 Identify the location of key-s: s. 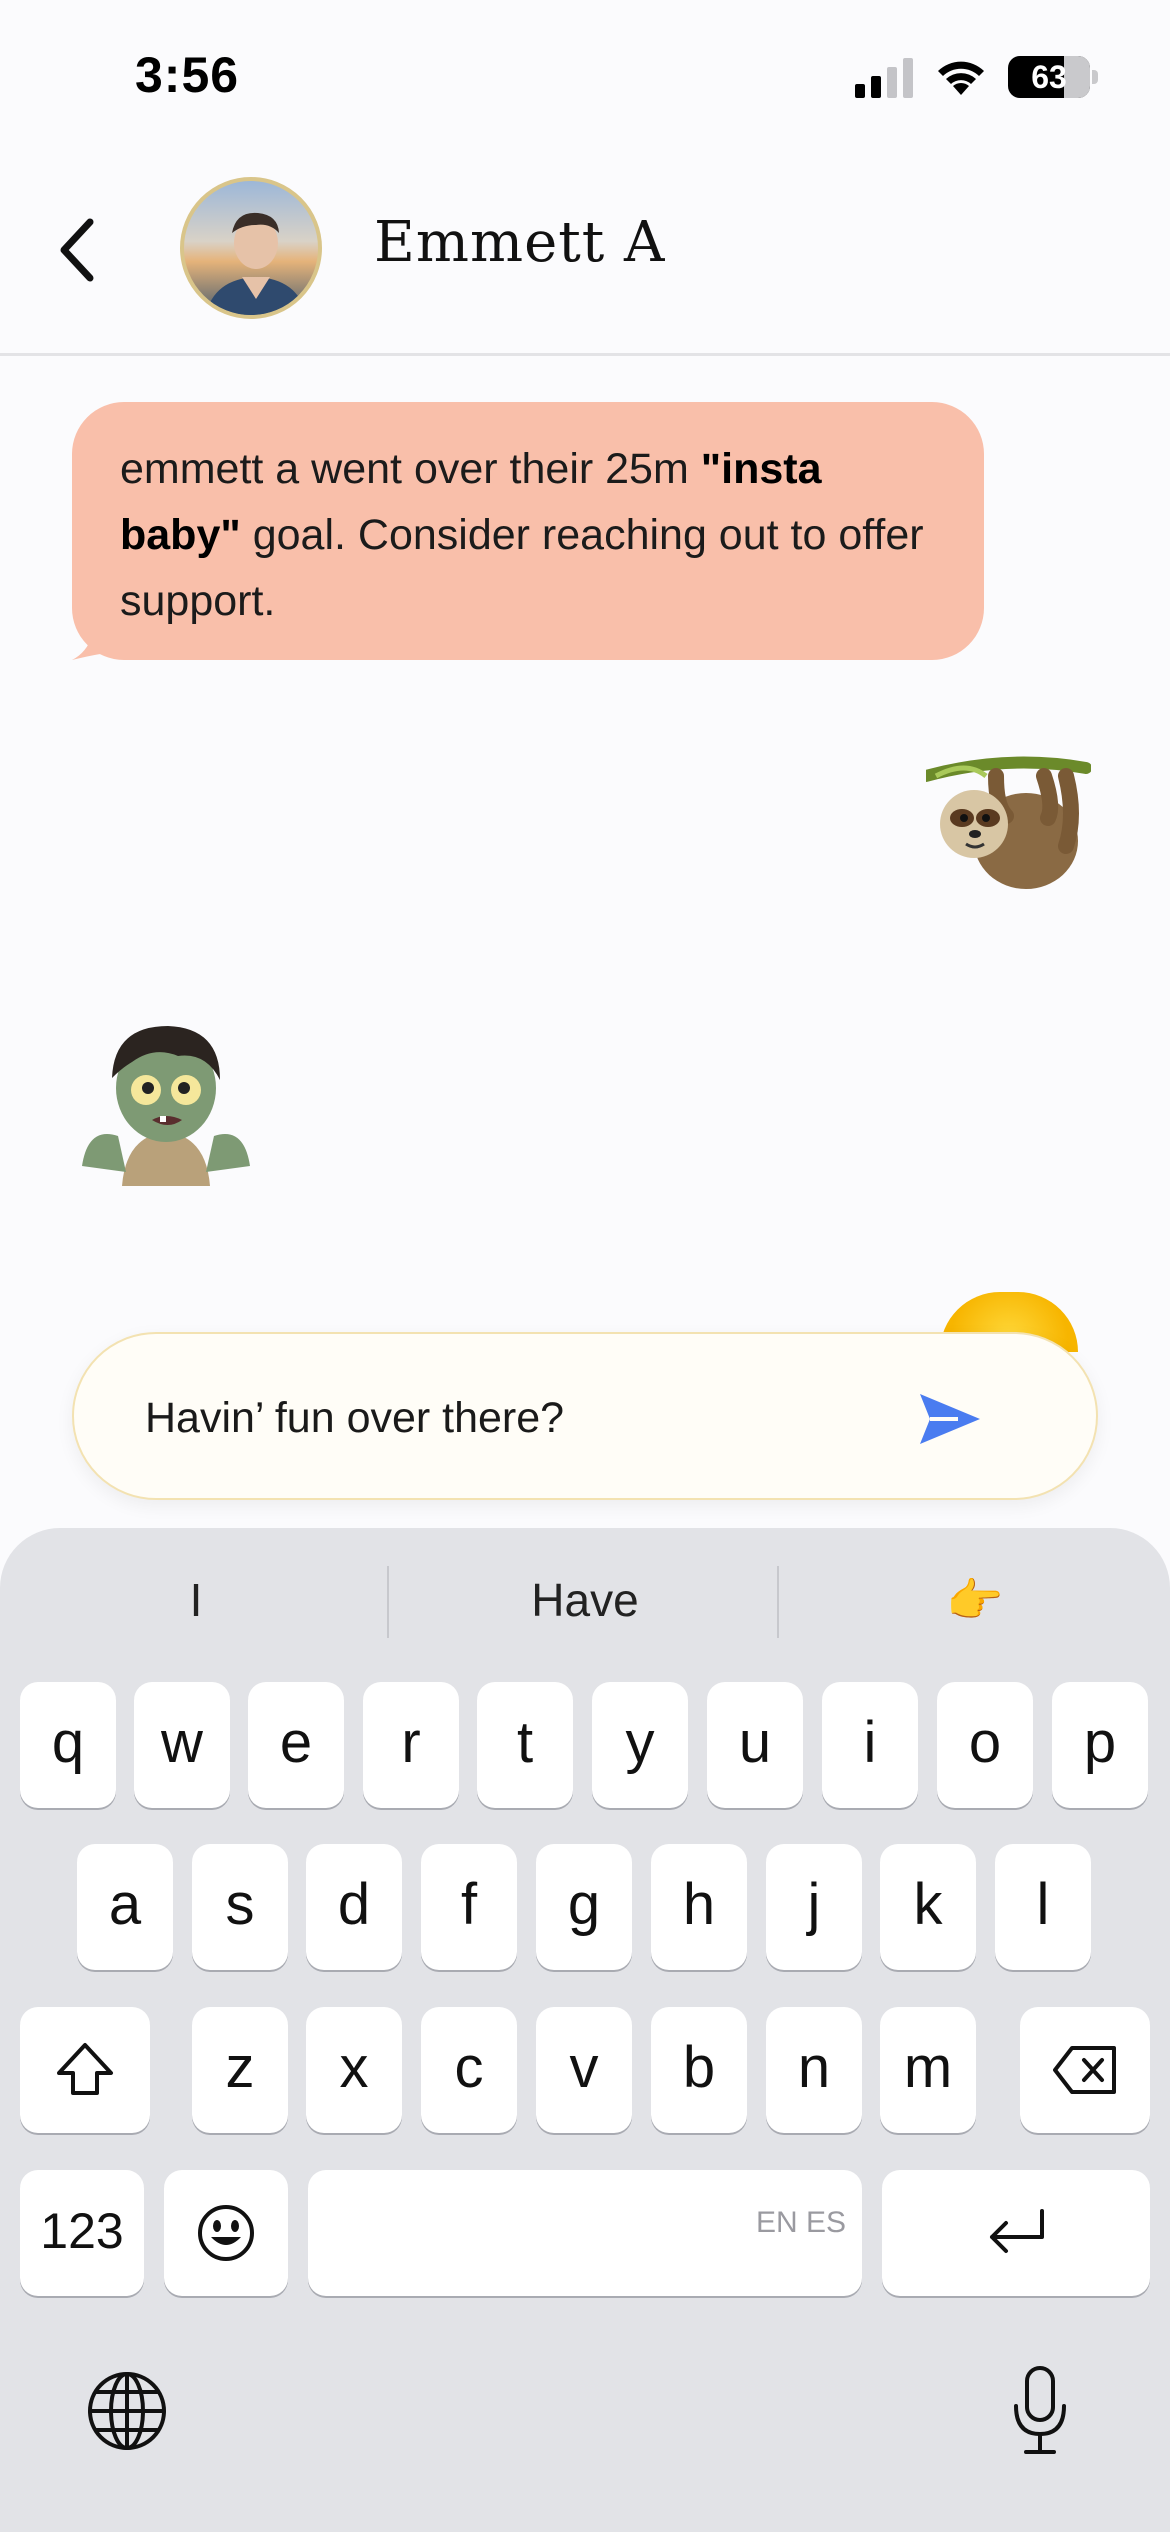
(240, 1907).